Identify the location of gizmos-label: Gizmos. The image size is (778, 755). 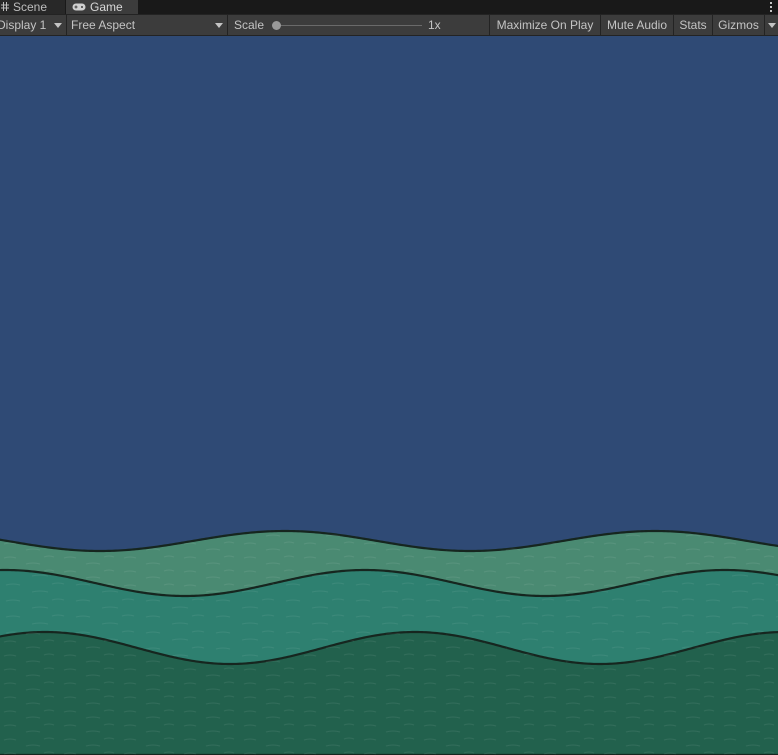
(738, 25).